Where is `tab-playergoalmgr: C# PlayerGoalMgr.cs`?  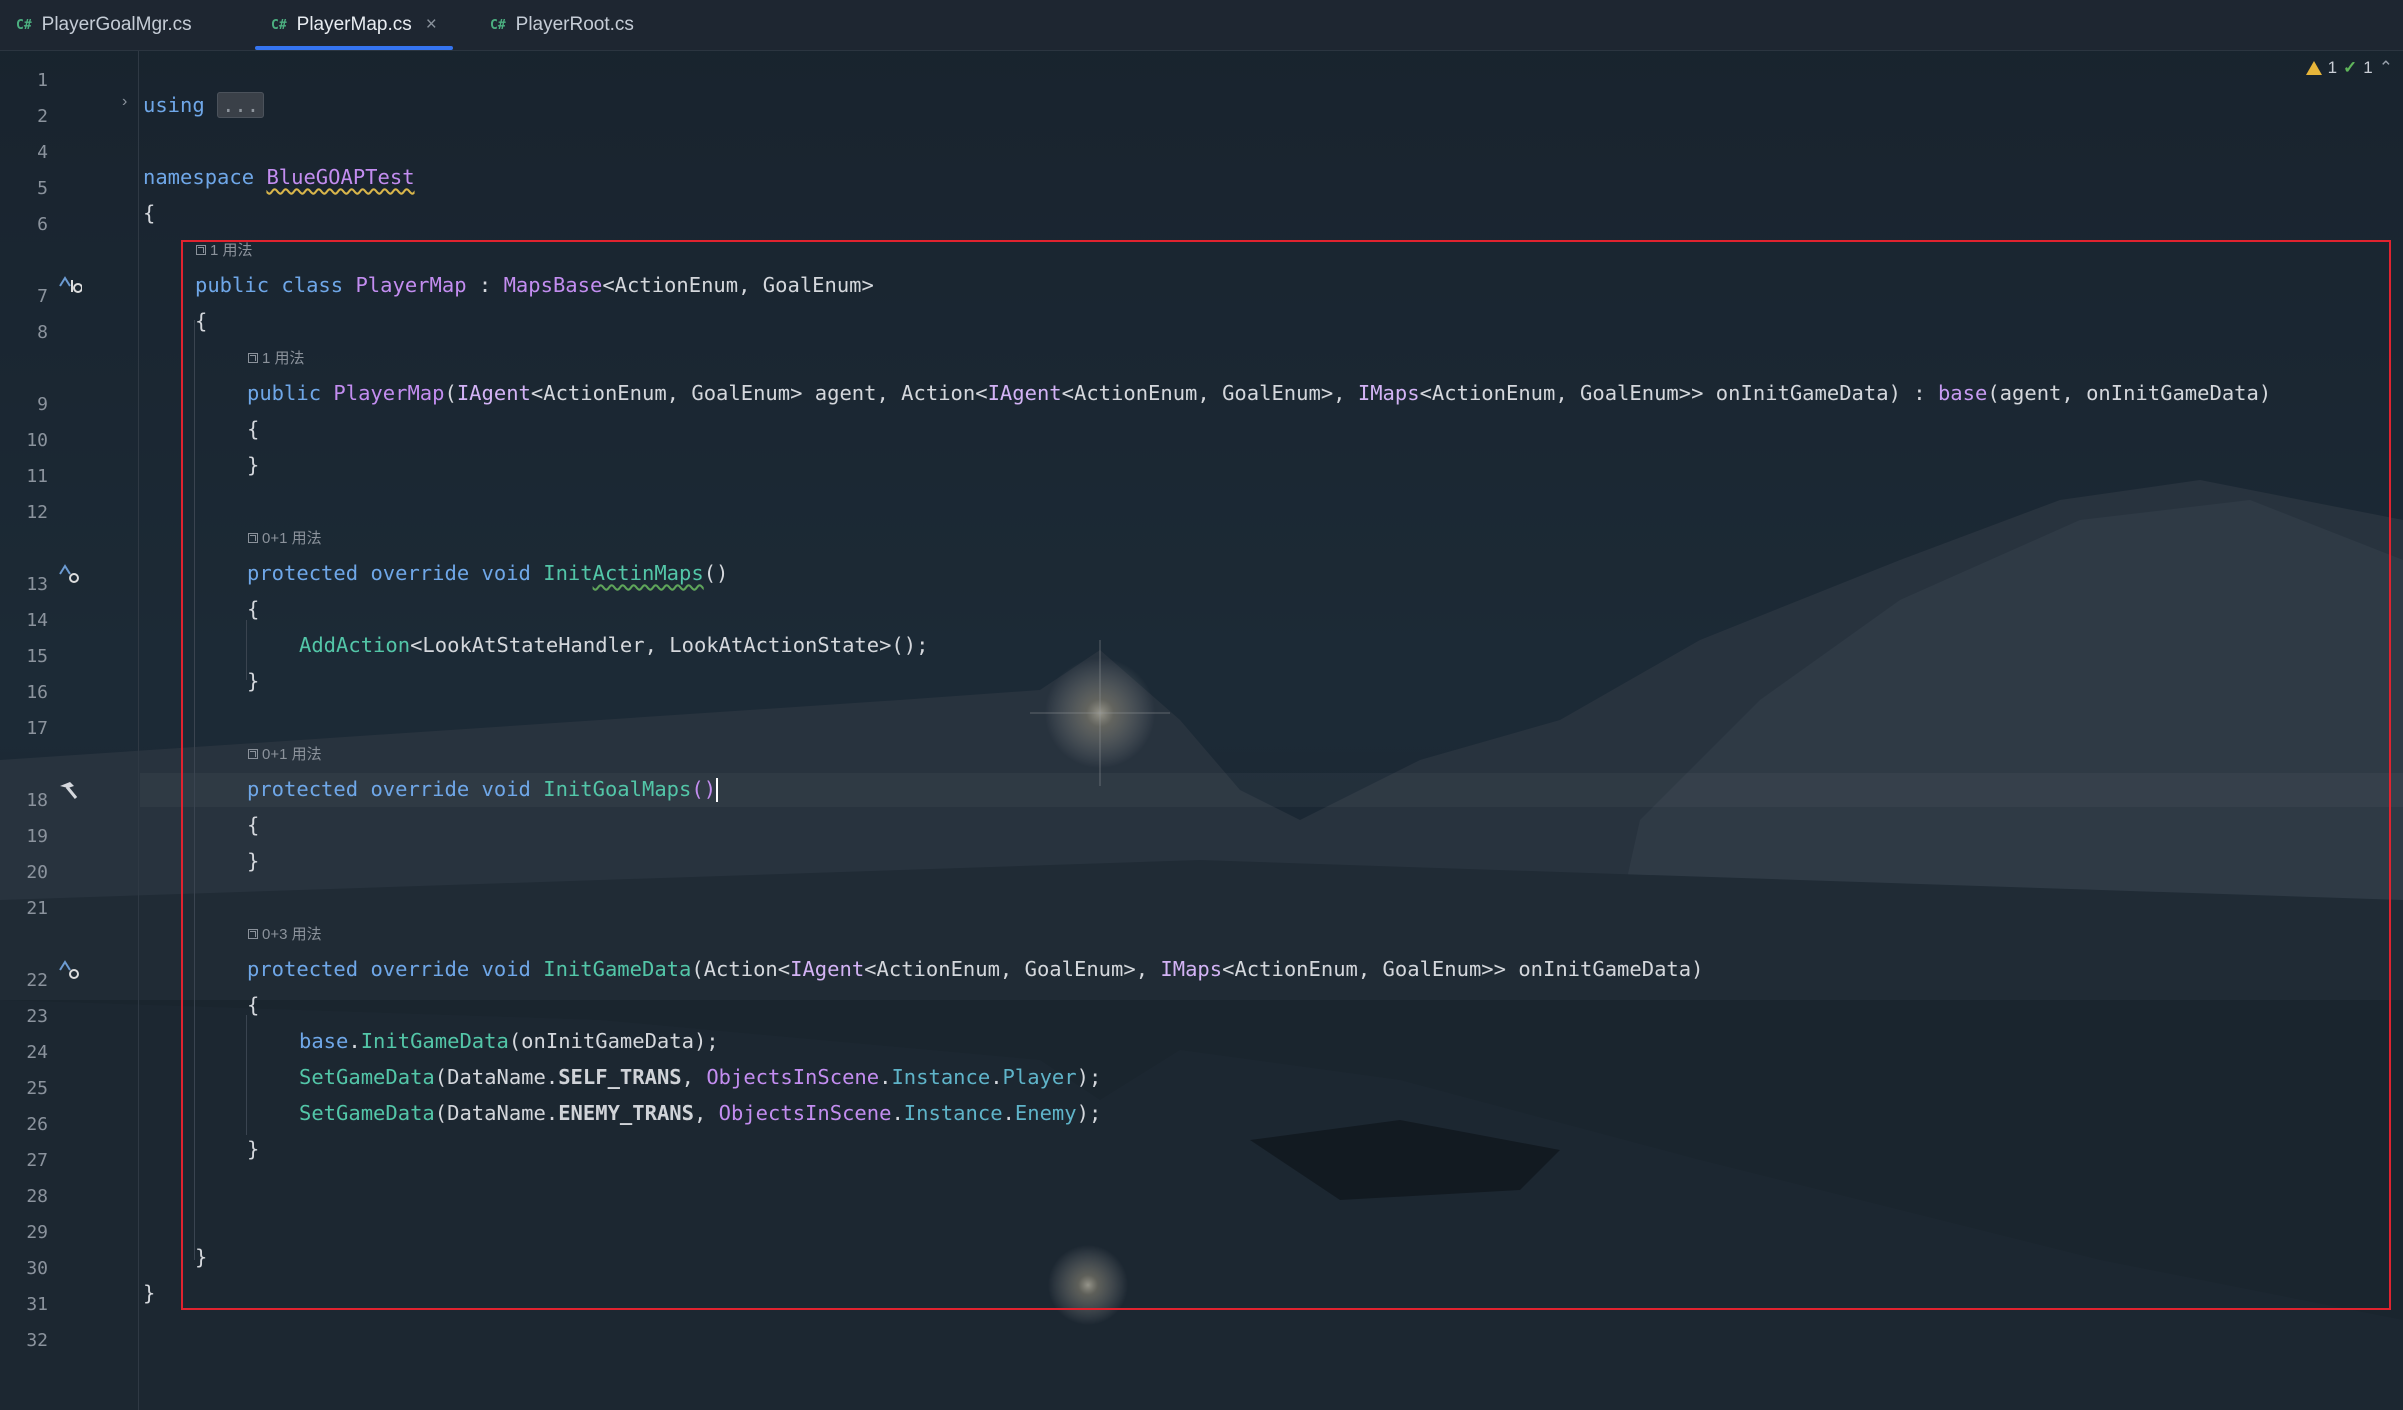 tab-playergoalmgr: C# PlayerGoalMgr.cs is located at coordinates (104, 25).